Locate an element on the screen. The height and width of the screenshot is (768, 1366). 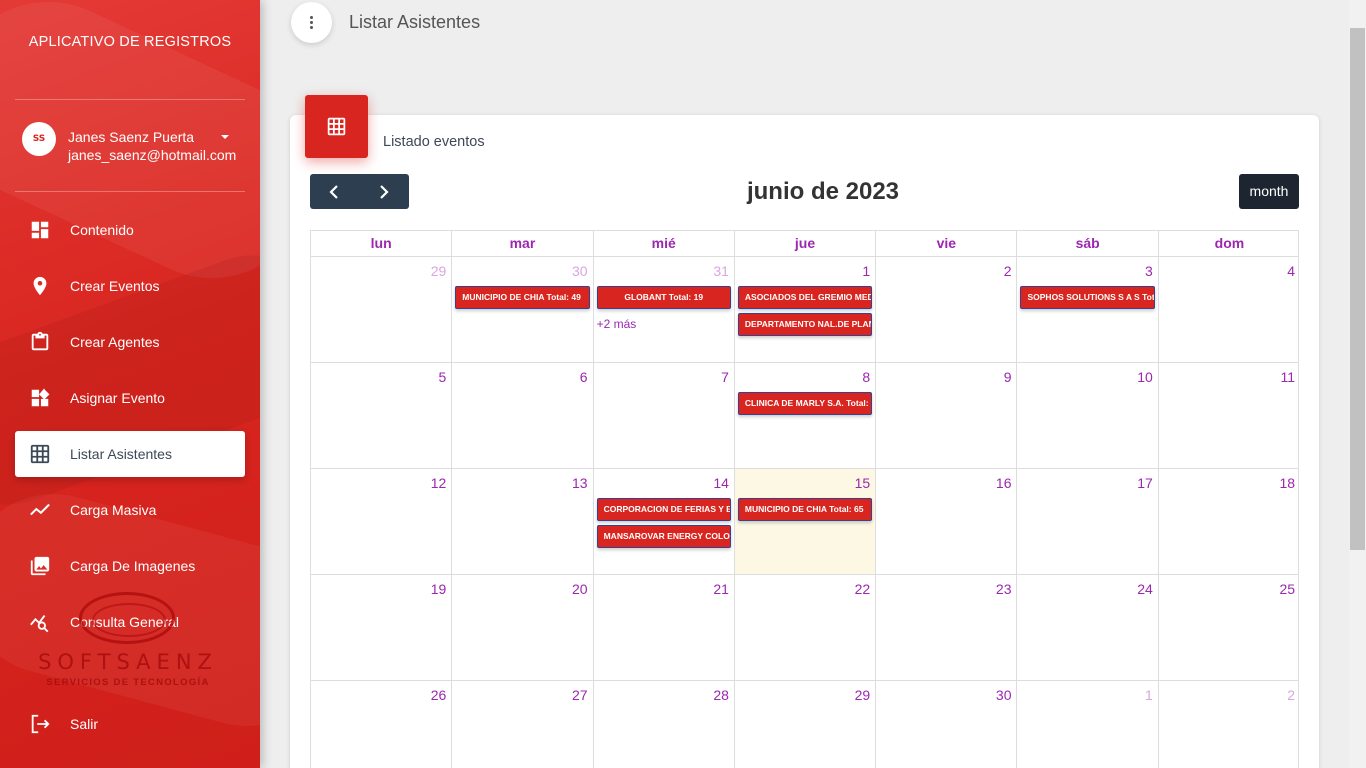
day-cell: 13 is located at coordinates (523, 521).